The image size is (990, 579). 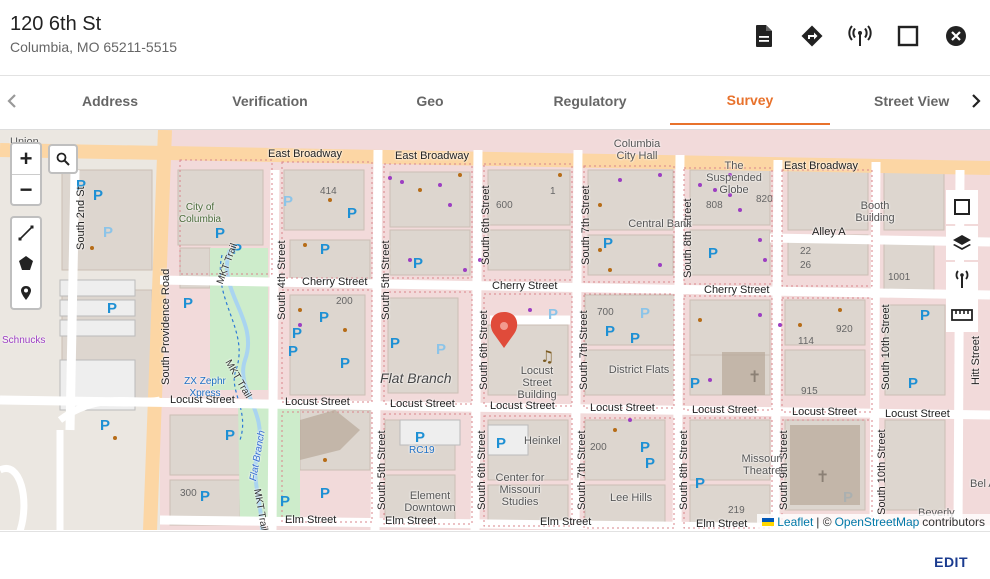 I want to click on map-house-number: 114, so click(x=806, y=341).